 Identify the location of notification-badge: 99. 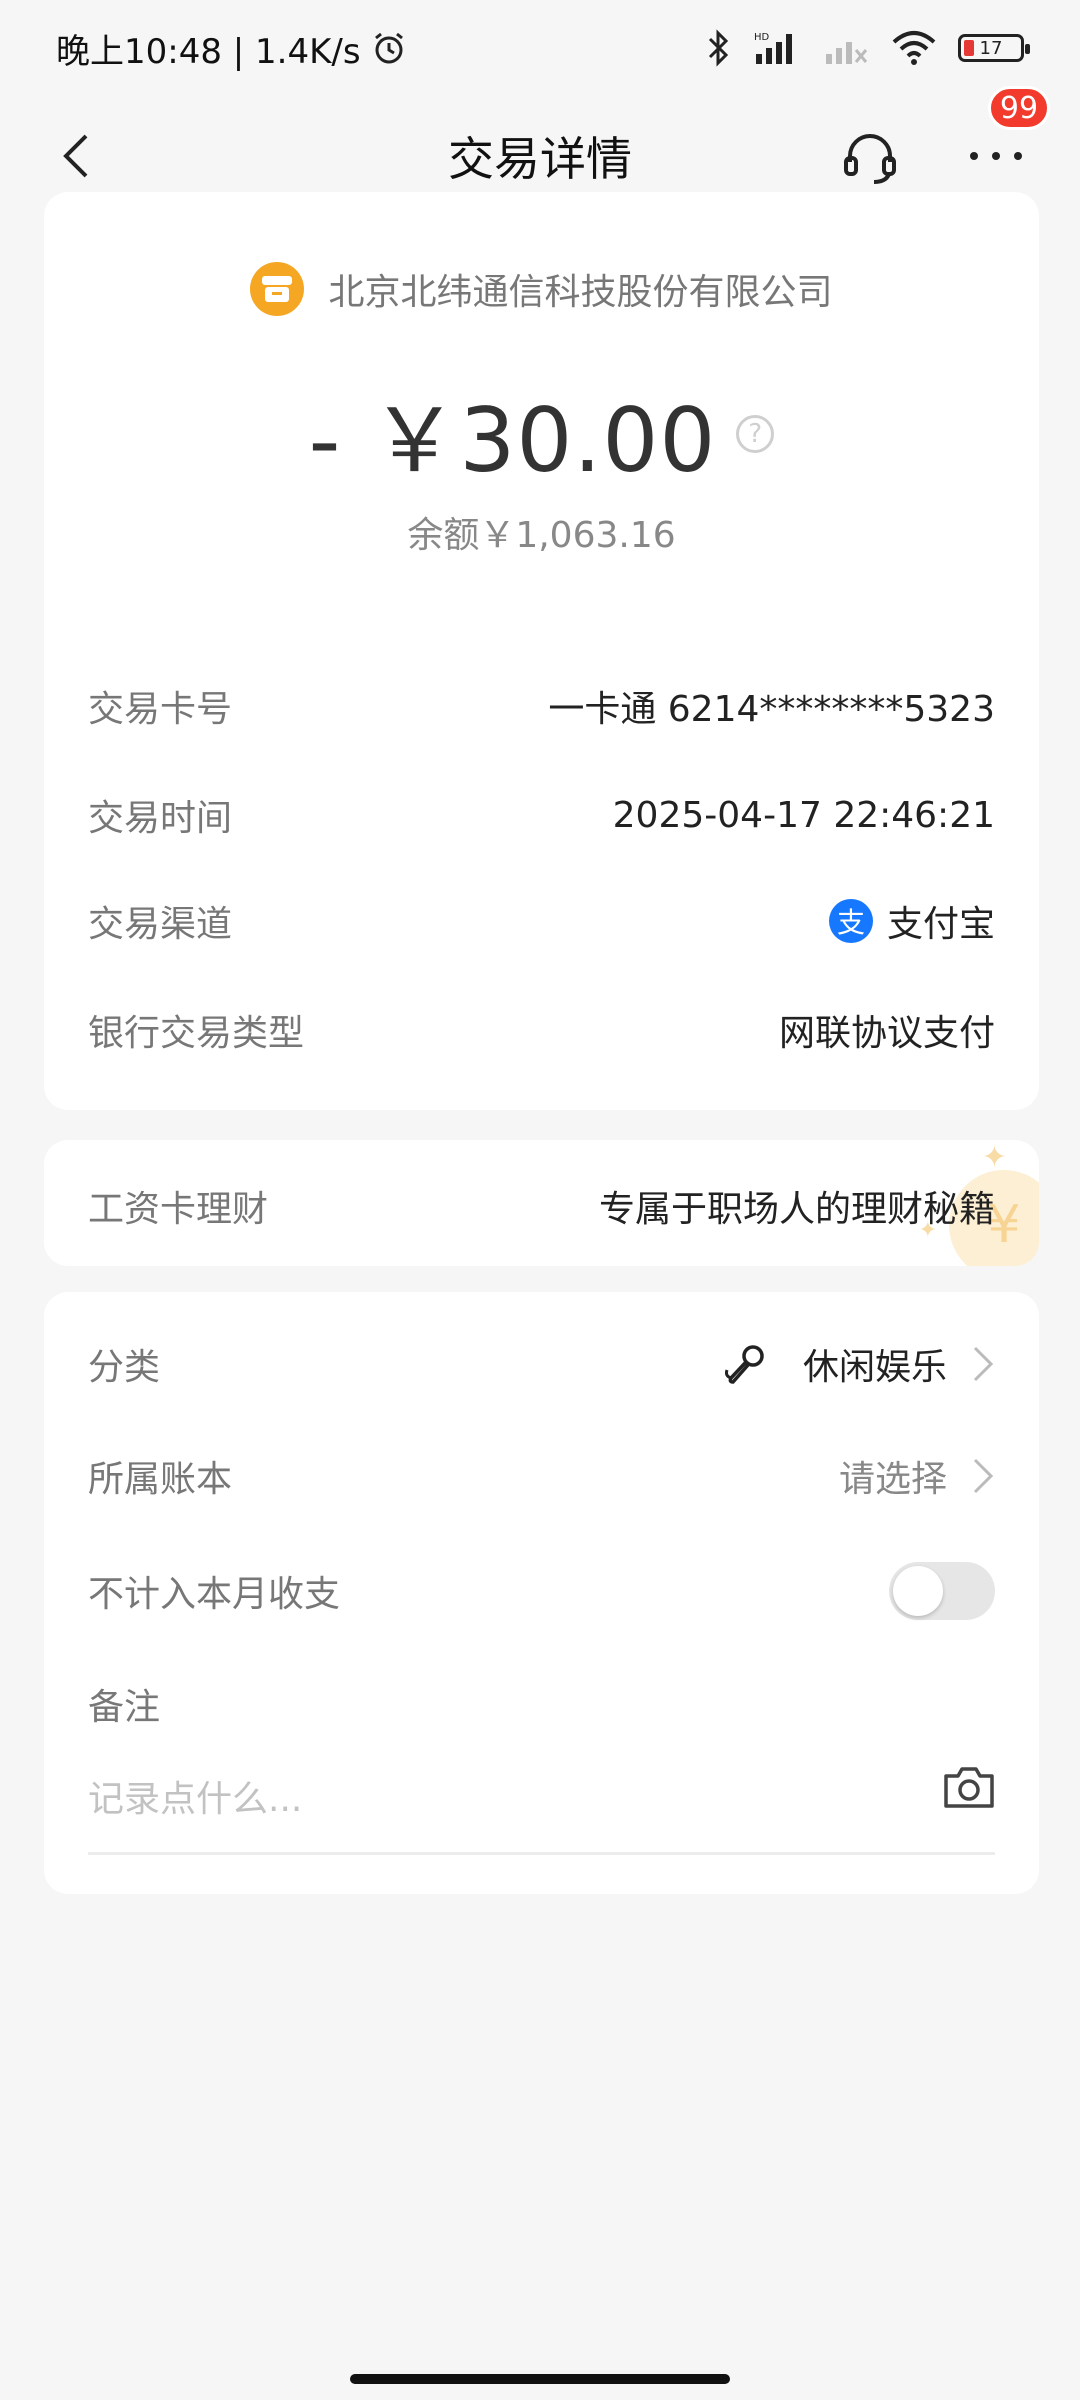
(1019, 108).